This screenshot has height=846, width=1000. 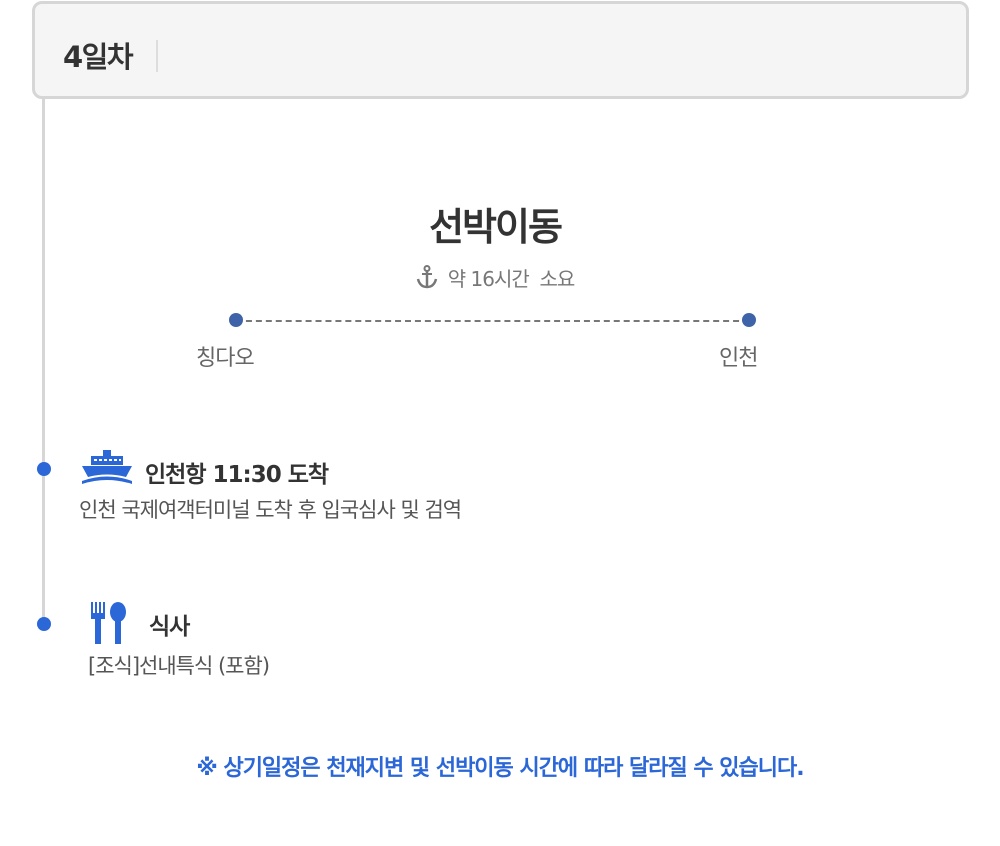 I want to click on route-line, so click(x=492, y=321).